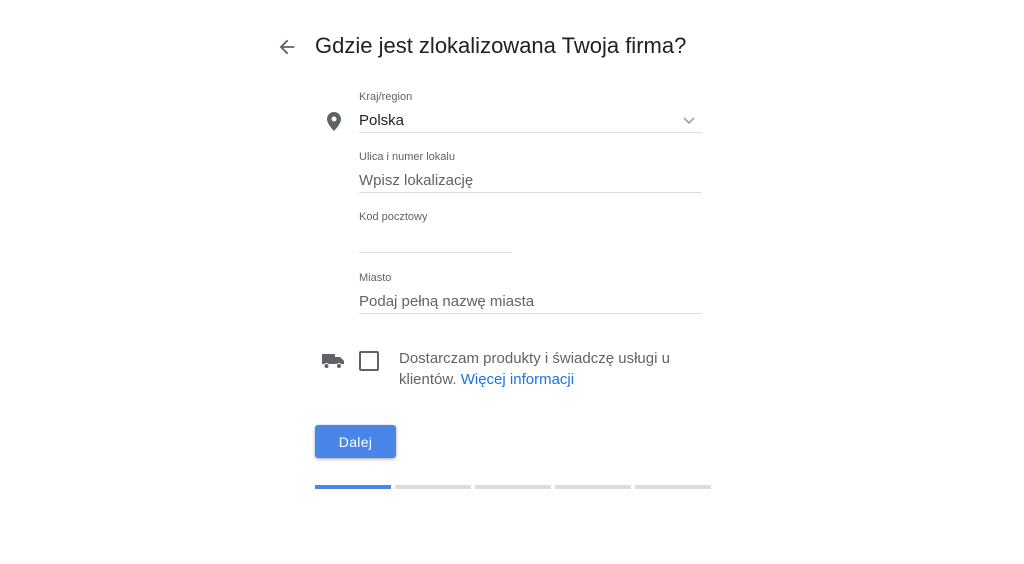  I want to click on arrow-left-icon, so click(287, 47).